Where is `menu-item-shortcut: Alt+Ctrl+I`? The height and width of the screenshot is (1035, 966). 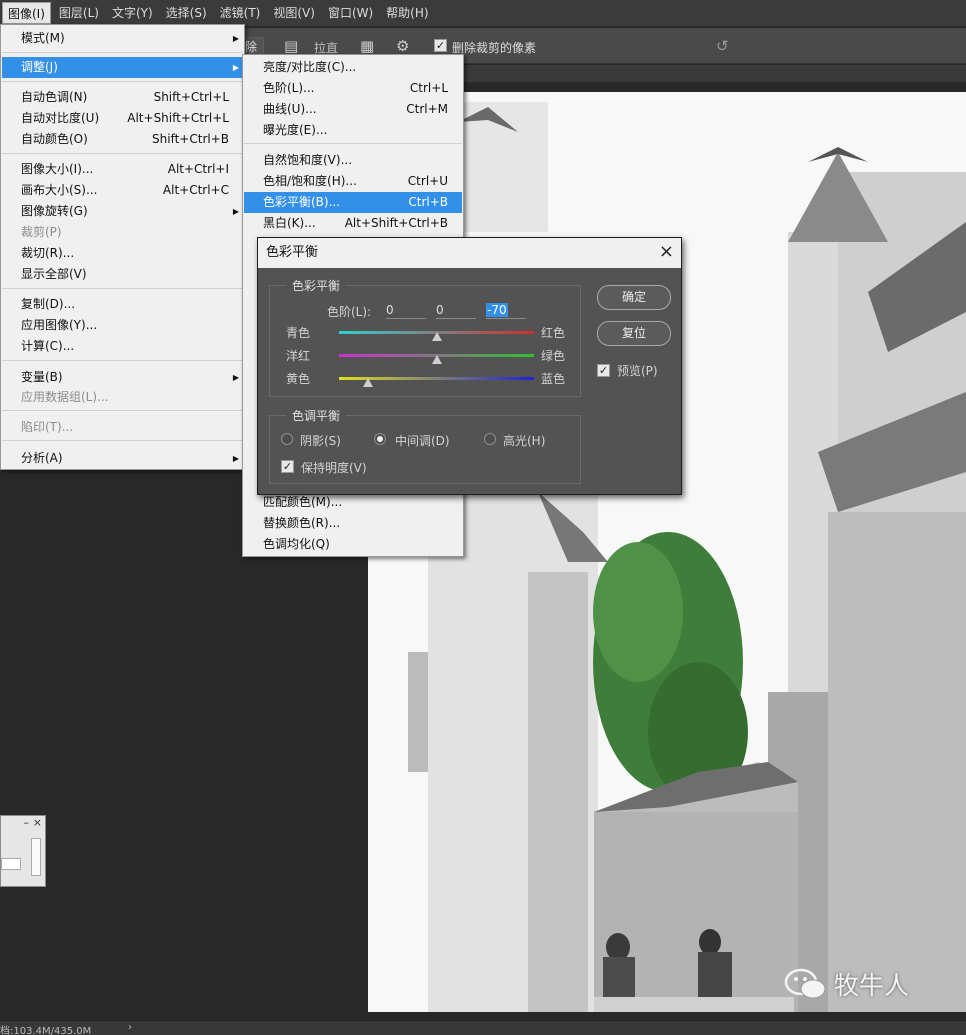 menu-item-shortcut: Alt+Ctrl+I is located at coordinates (198, 169).